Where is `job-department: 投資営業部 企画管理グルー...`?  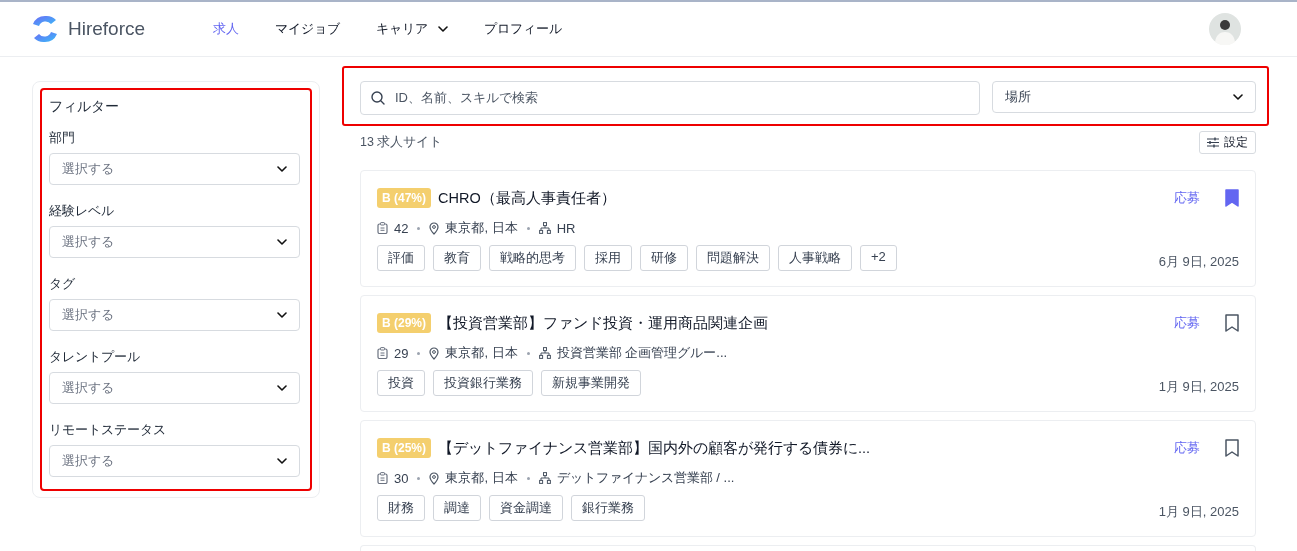 job-department: 投資営業部 企画管理グルー... is located at coordinates (642, 353).